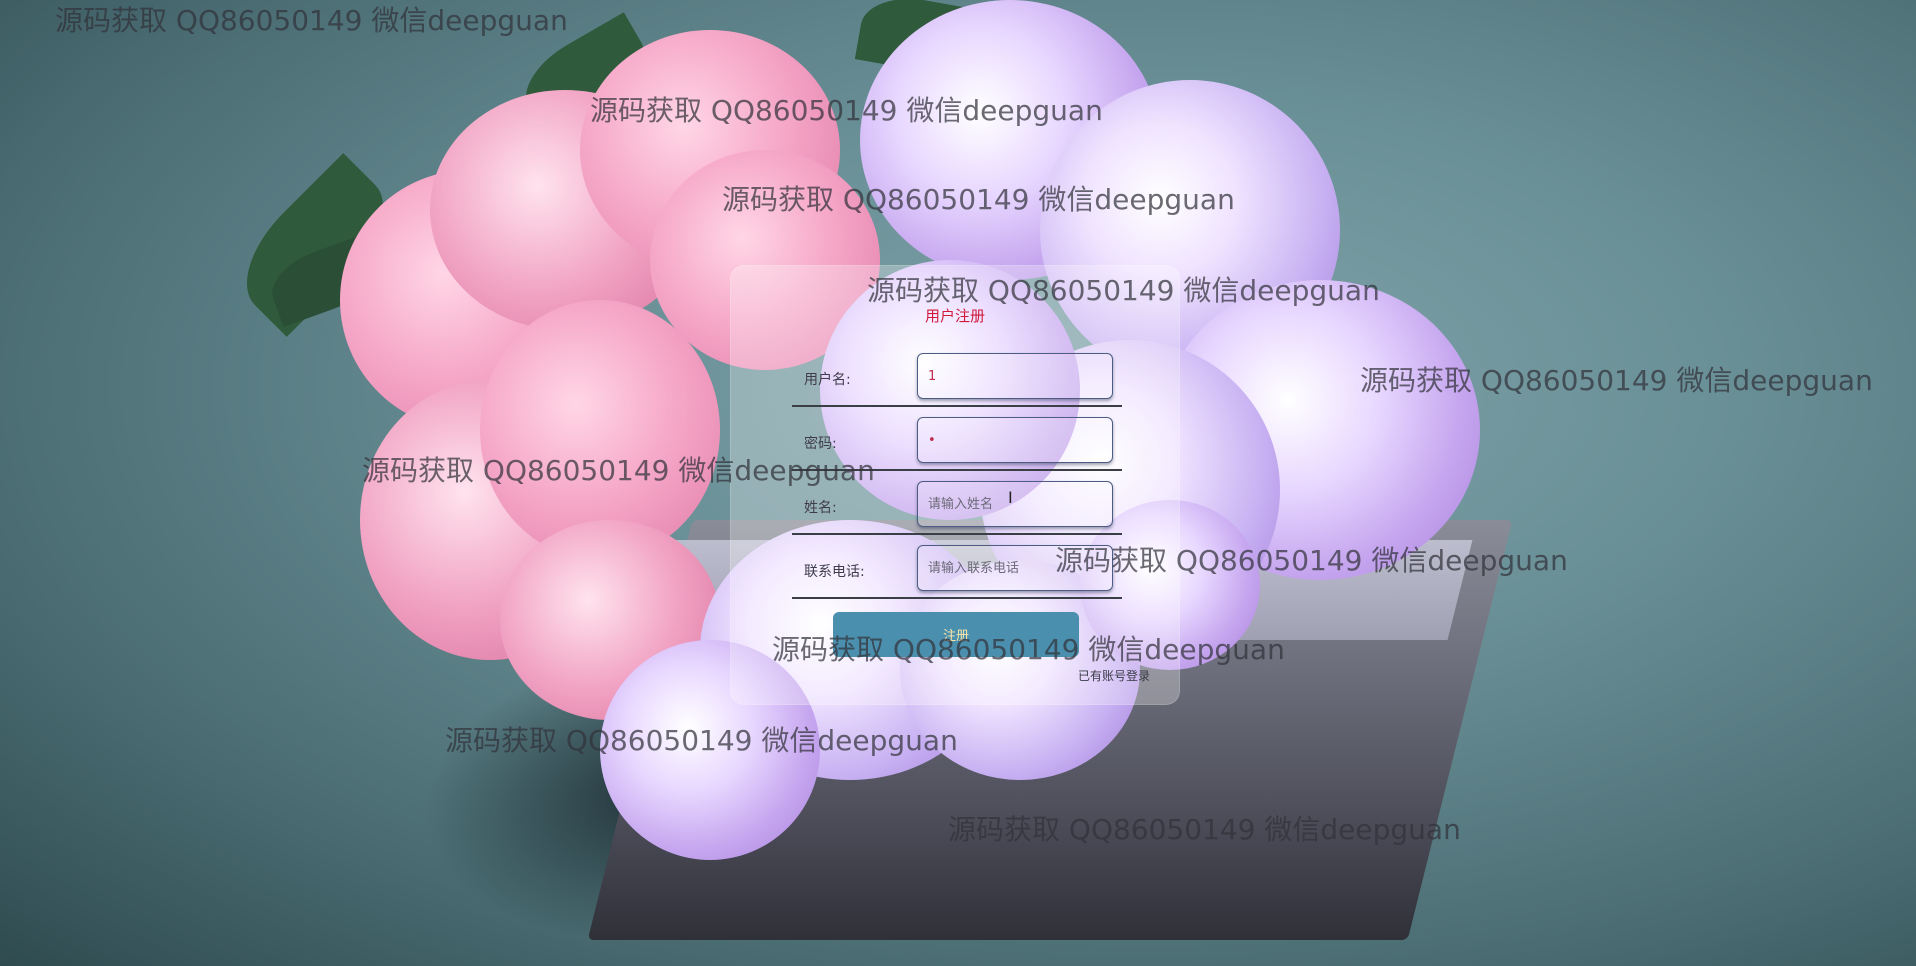 The height and width of the screenshot is (966, 1916). I want to click on name-label: 姓名:, so click(820, 508).